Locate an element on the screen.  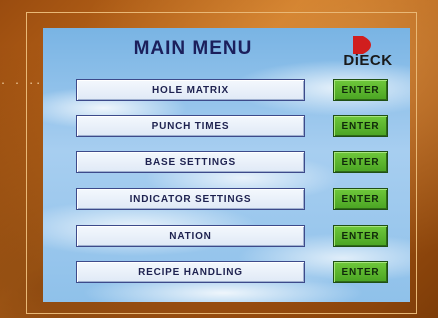
page-title: MAIN MENU is located at coordinates (193, 48).